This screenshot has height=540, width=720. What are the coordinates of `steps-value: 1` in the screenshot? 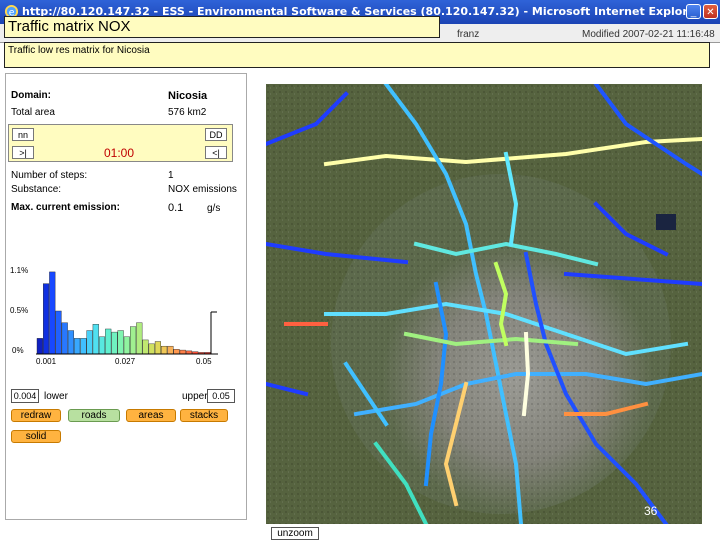 It's located at (171, 175).